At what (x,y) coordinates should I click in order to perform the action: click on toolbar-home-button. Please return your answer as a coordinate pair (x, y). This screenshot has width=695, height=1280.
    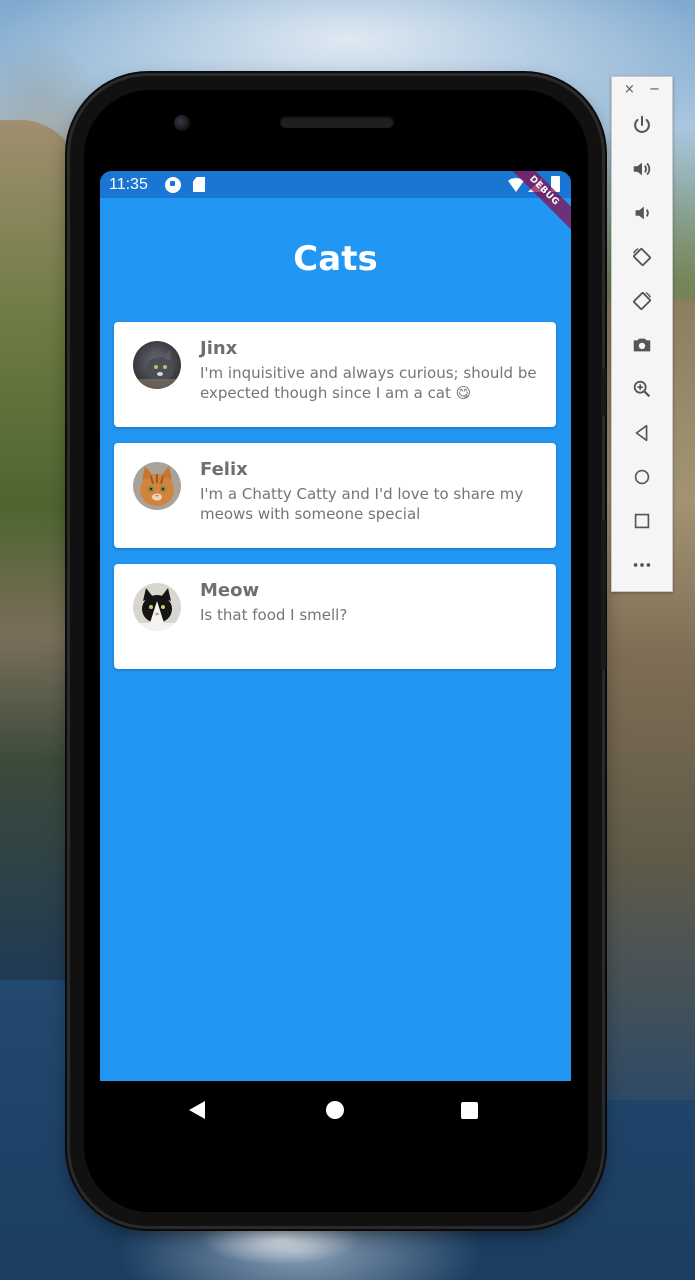
    Looking at the image, I should click on (642, 477).